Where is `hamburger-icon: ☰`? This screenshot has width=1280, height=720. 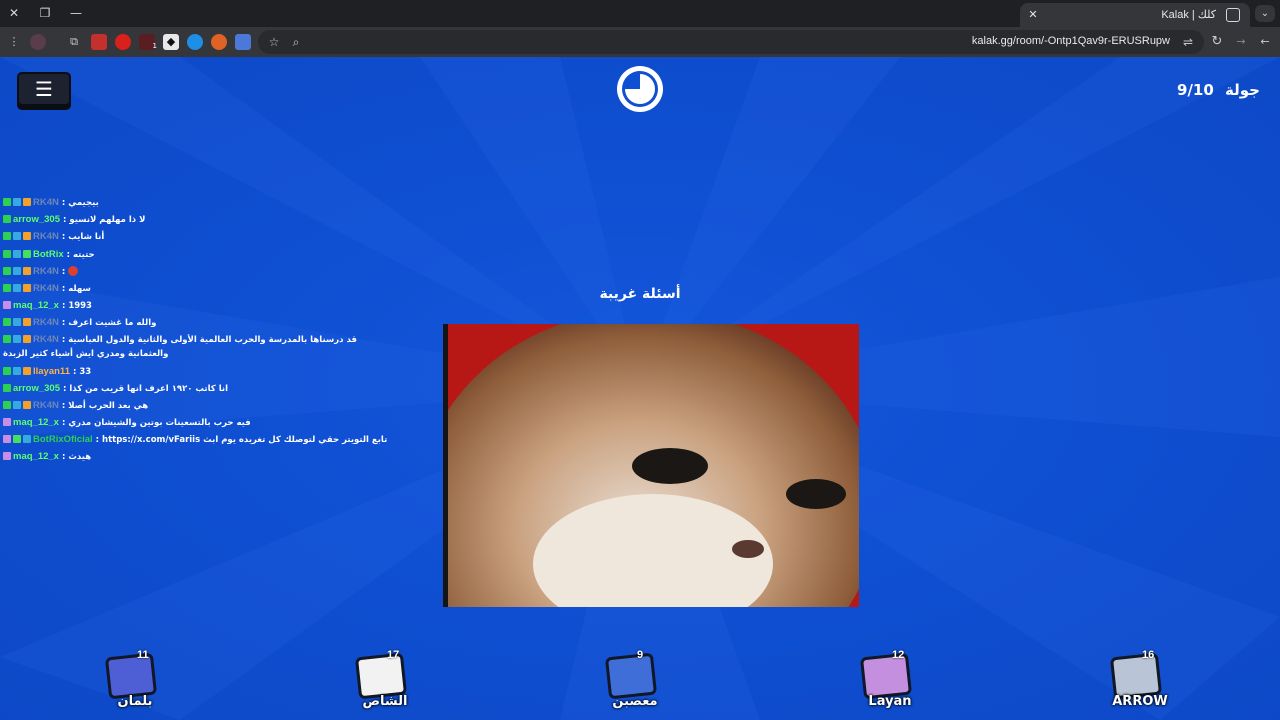 hamburger-icon: ☰ is located at coordinates (44, 89).